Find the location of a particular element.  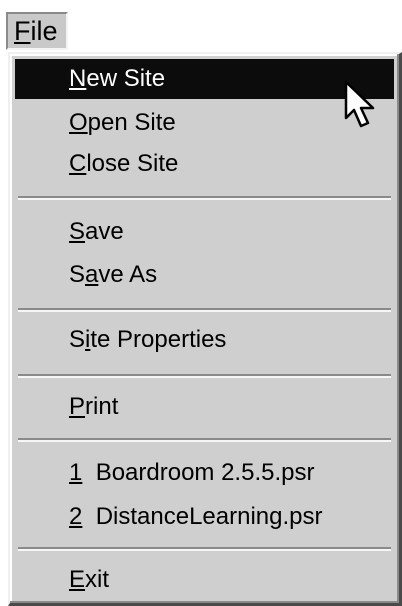

accel-print: P is located at coordinates (77, 406).